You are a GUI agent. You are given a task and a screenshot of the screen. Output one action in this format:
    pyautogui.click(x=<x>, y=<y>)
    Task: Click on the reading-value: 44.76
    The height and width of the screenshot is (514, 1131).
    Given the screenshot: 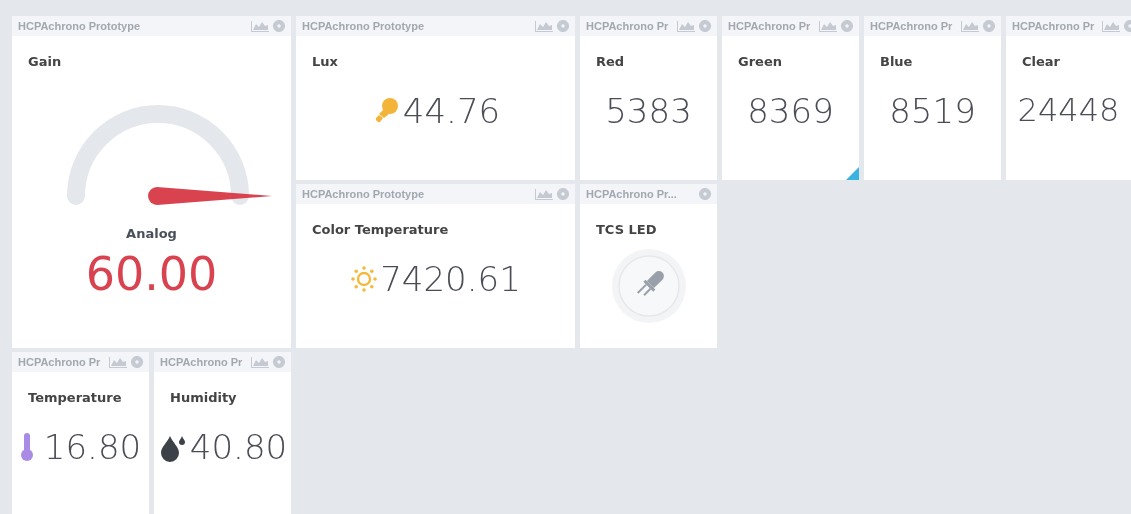 What is the action you would take?
    pyautogui.click(x=451, y=110)
    